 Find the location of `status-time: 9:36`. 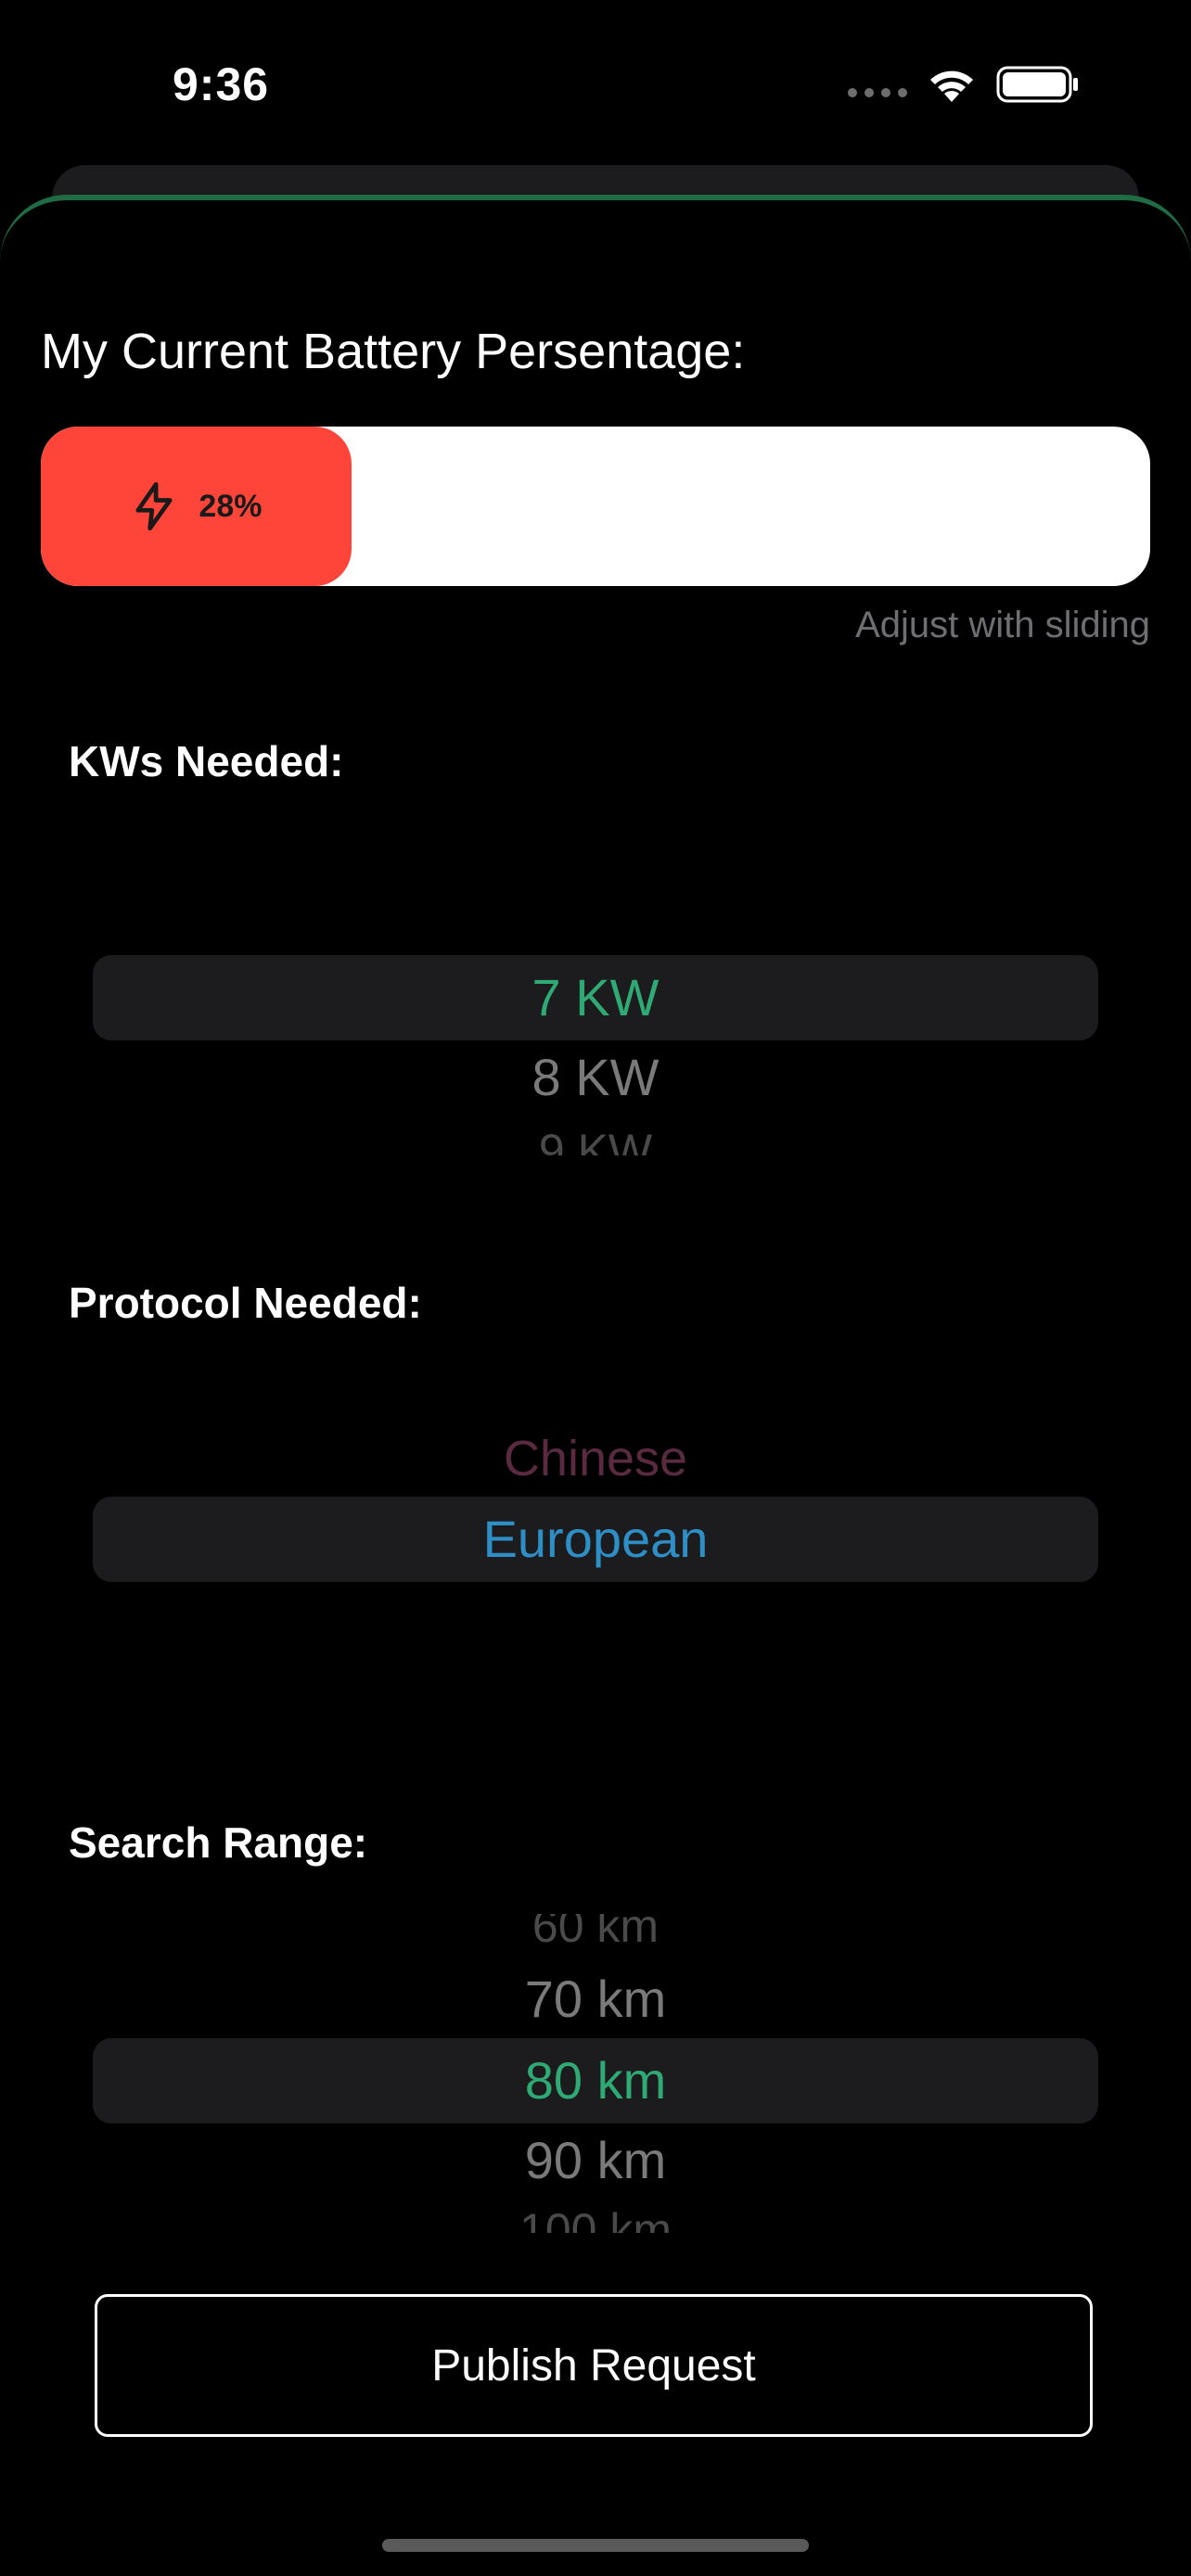

status-time: 9:36 is located at coordinates (222, 84).